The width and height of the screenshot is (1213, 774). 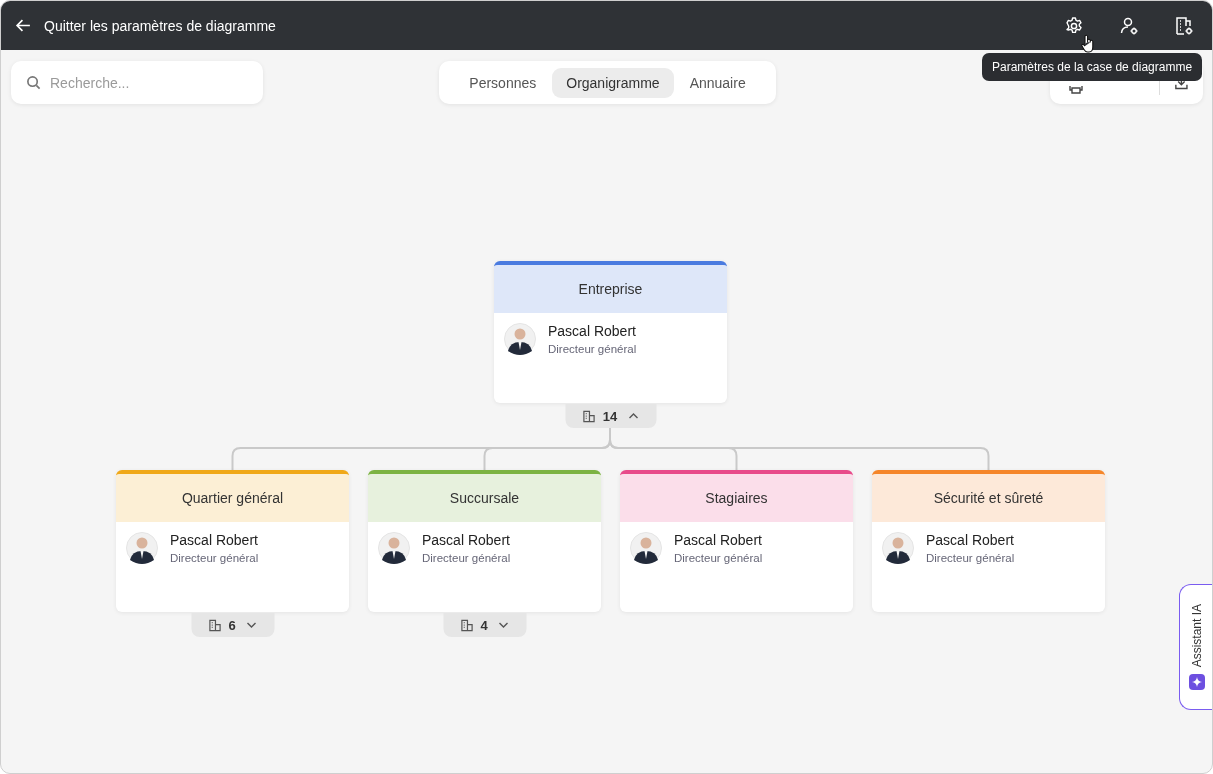 What do you see at coordinates (232, 498) in the screenshot?
I see `card-header: Quartier général` at bounding box center [232, 498].